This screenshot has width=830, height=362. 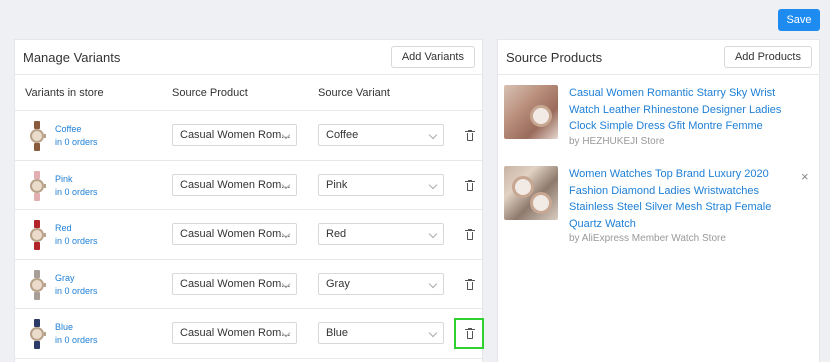 I want to click on source-variant-select: Red, so click(x=381, y=234).